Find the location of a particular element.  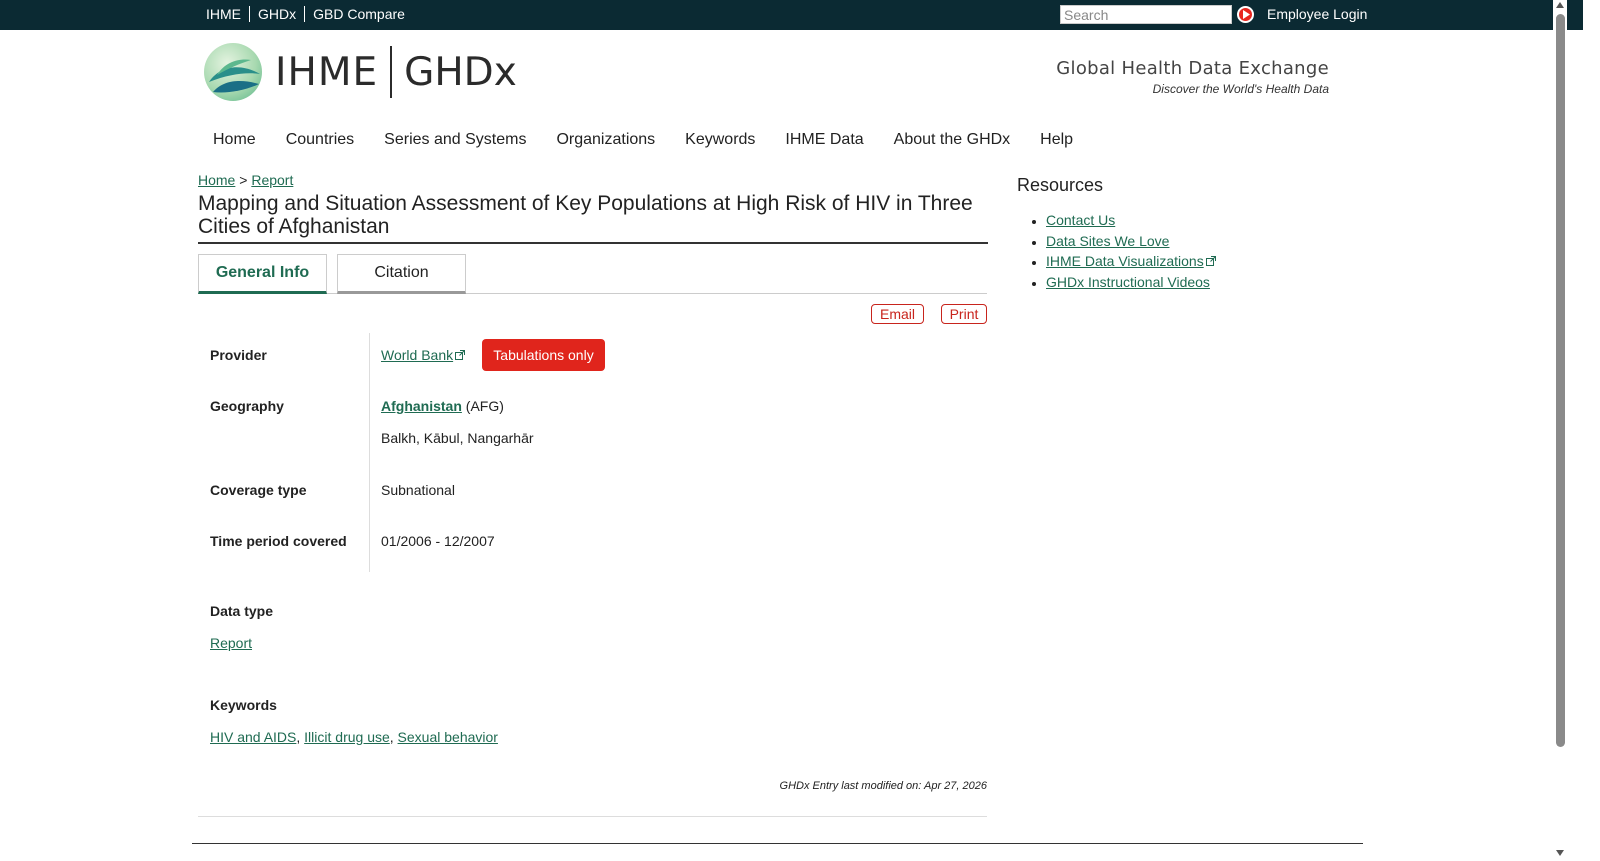

data-type-report-link: Report is located at coordinates (231, 643).